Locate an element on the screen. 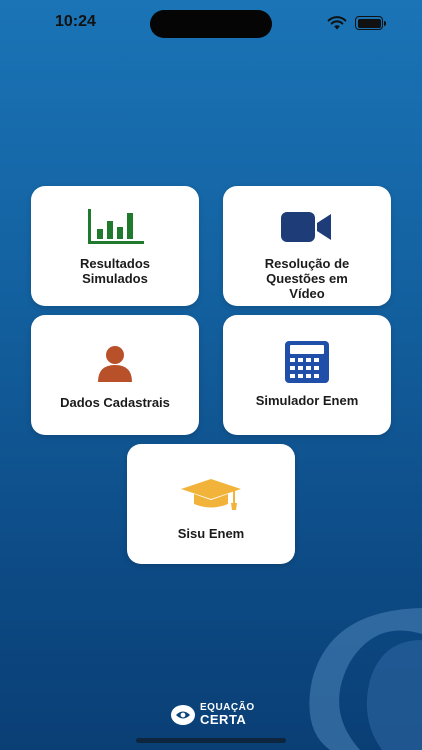 This screenshot has height=750, width=422. tile-label: Sisu Enem is located at coordinates (211, 533).